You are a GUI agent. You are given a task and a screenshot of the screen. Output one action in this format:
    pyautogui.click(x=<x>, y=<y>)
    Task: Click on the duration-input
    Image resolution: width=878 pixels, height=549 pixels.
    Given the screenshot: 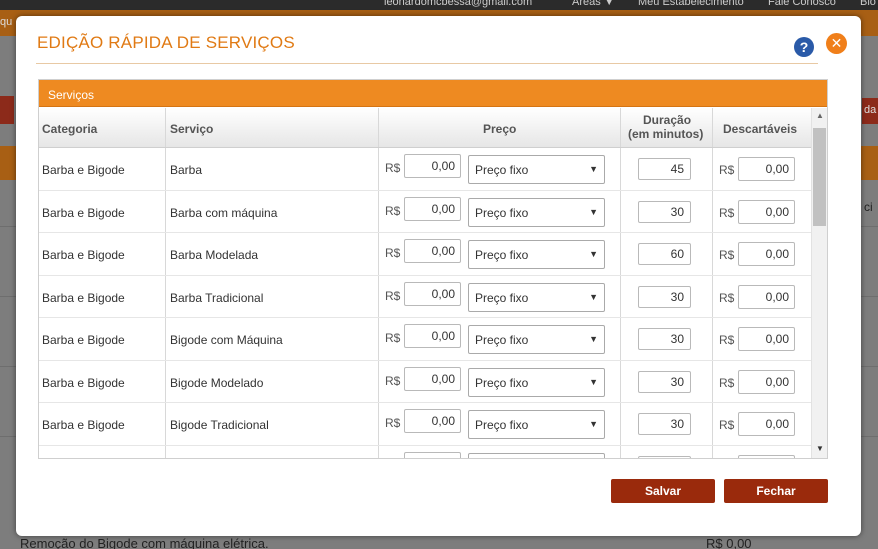 What is the action you would take?
    pyautogui.click(x=664, y=456)
    